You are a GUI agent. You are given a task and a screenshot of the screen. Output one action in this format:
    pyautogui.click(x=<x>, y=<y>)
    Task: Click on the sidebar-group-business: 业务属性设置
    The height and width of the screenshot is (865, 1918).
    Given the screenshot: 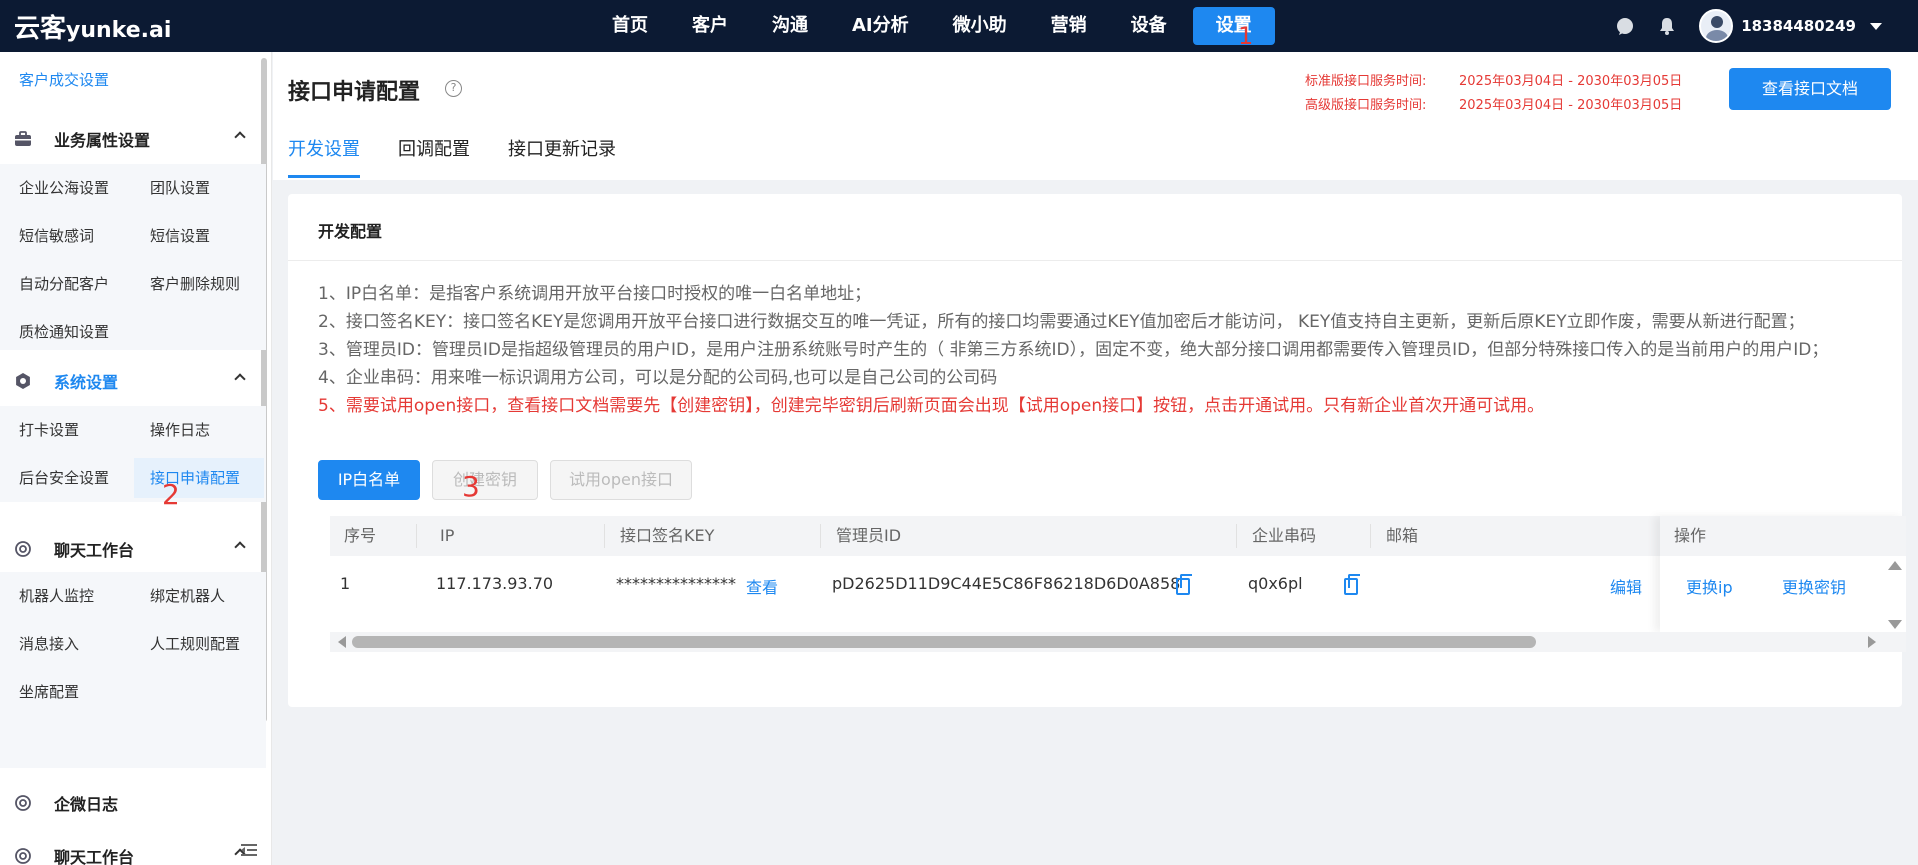 What is the action you would take?
    pyautogui.click(x=134, y=139)
    